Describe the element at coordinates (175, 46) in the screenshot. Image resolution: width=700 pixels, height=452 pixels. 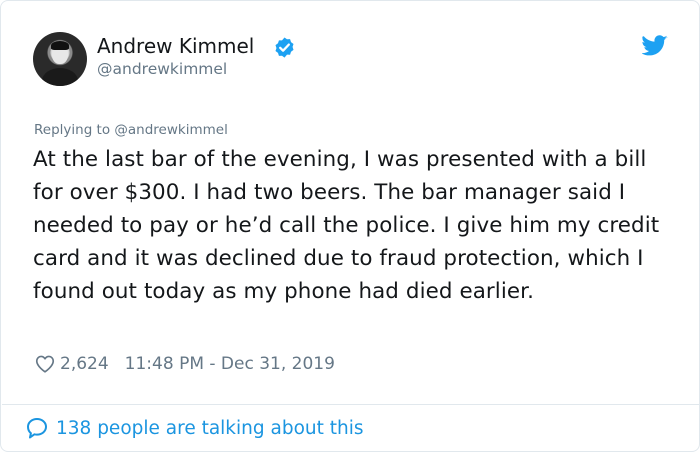
I see `author-name: Andrew Kimmel` at that location.